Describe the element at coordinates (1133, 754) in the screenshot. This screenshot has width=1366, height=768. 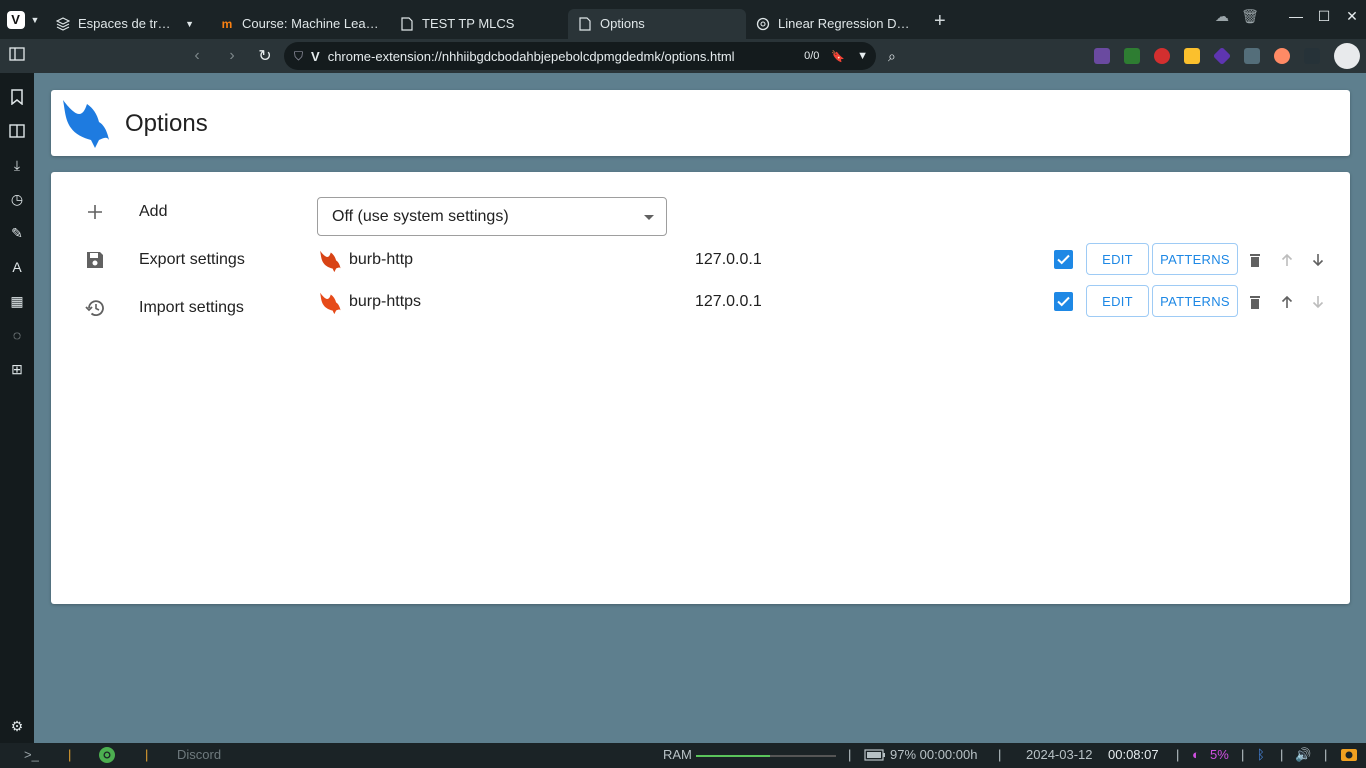
I see `clock: 00:08:07` at that location.